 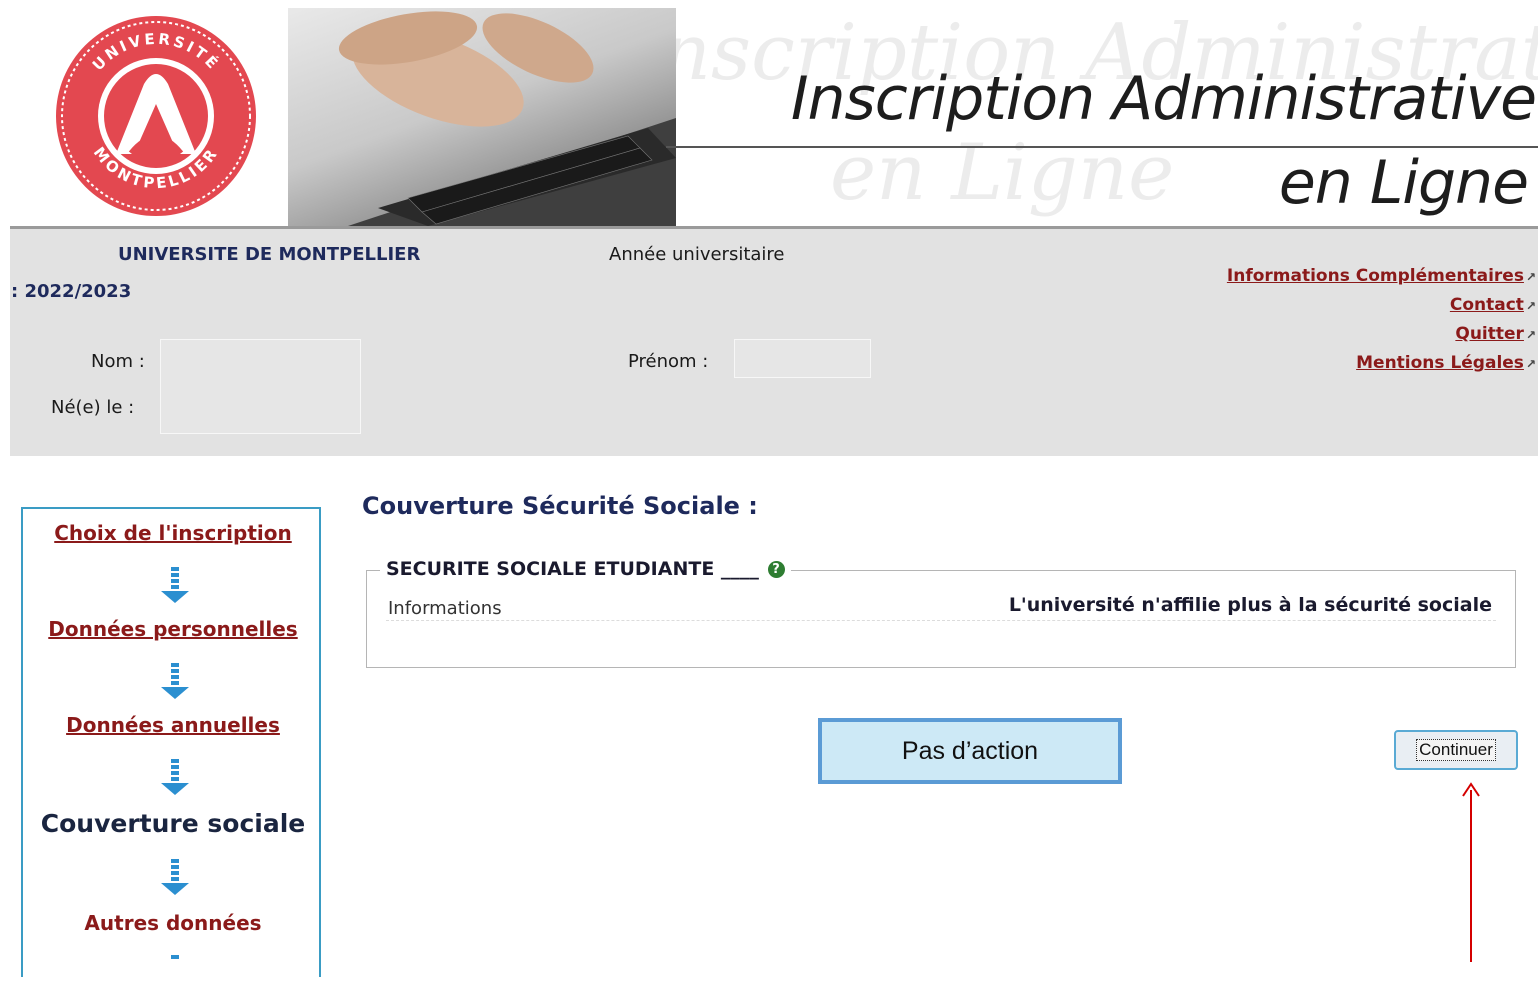 What do you see at coordinates (1471, 789) in the screenshot?
I see `annotation-arrow-head-icon` at bounding box center [1471, 789].